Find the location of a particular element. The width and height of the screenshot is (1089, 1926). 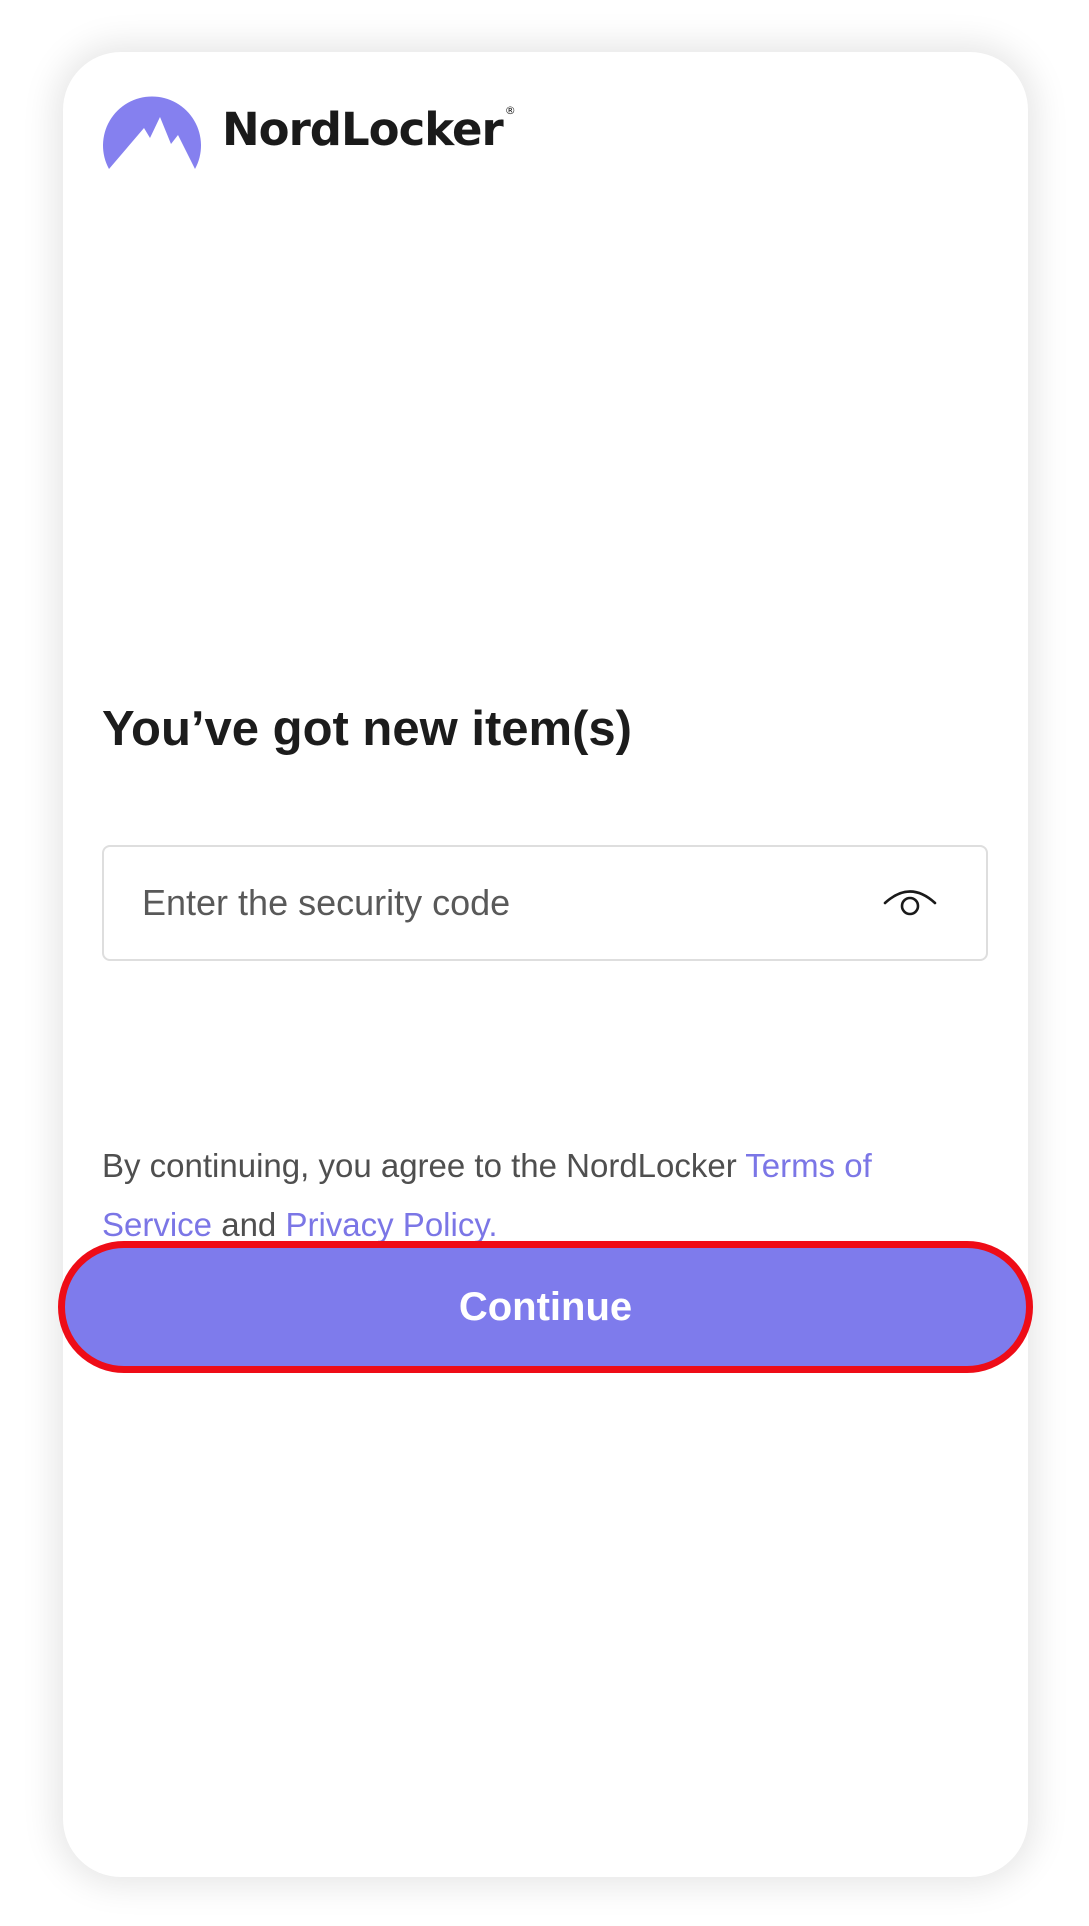

security-code-input is located at coordinates (493, 903).